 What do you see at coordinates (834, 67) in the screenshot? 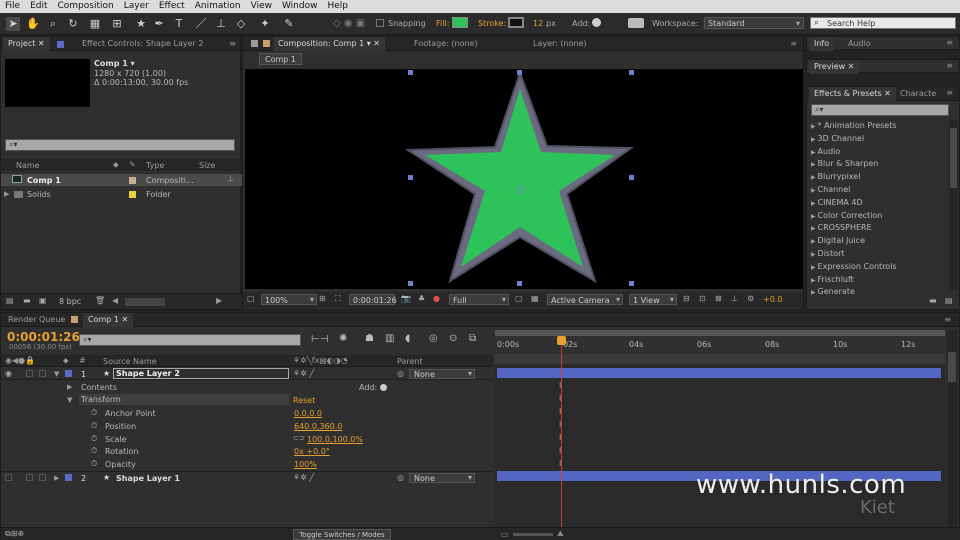
I see `tab-preview: Preview ✕` at bounding box center [834, 67].